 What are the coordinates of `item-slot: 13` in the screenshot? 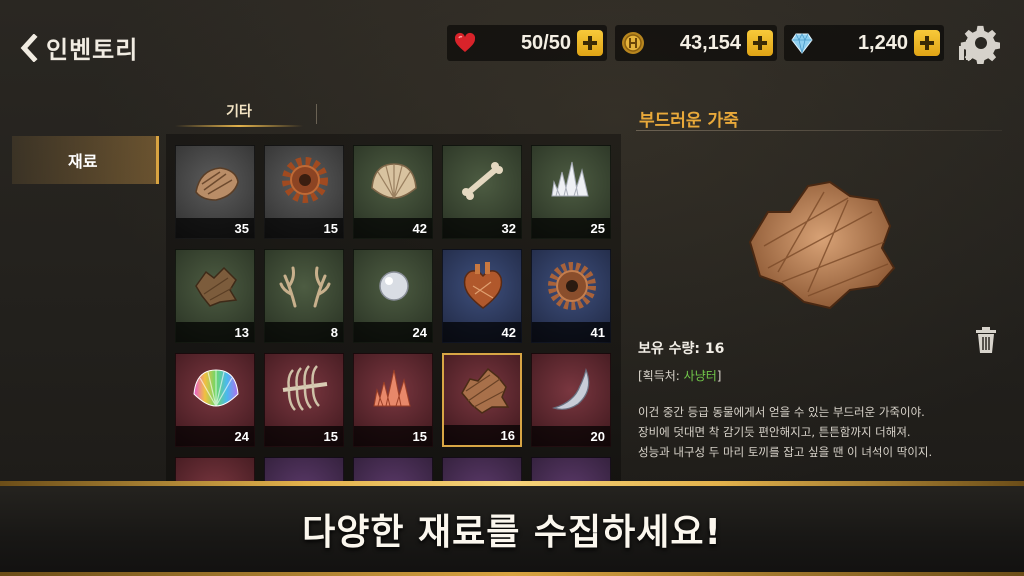 It's located at (215, 296).